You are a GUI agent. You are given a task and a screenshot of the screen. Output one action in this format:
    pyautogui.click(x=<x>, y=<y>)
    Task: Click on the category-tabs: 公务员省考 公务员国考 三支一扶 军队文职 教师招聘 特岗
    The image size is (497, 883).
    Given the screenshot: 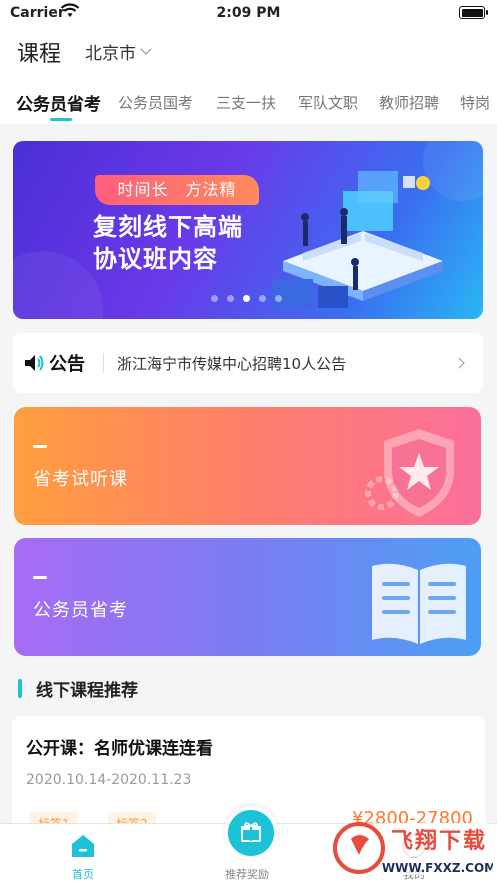 What is the action you would take?
    pyautogui.click(x=248, y=101)
    